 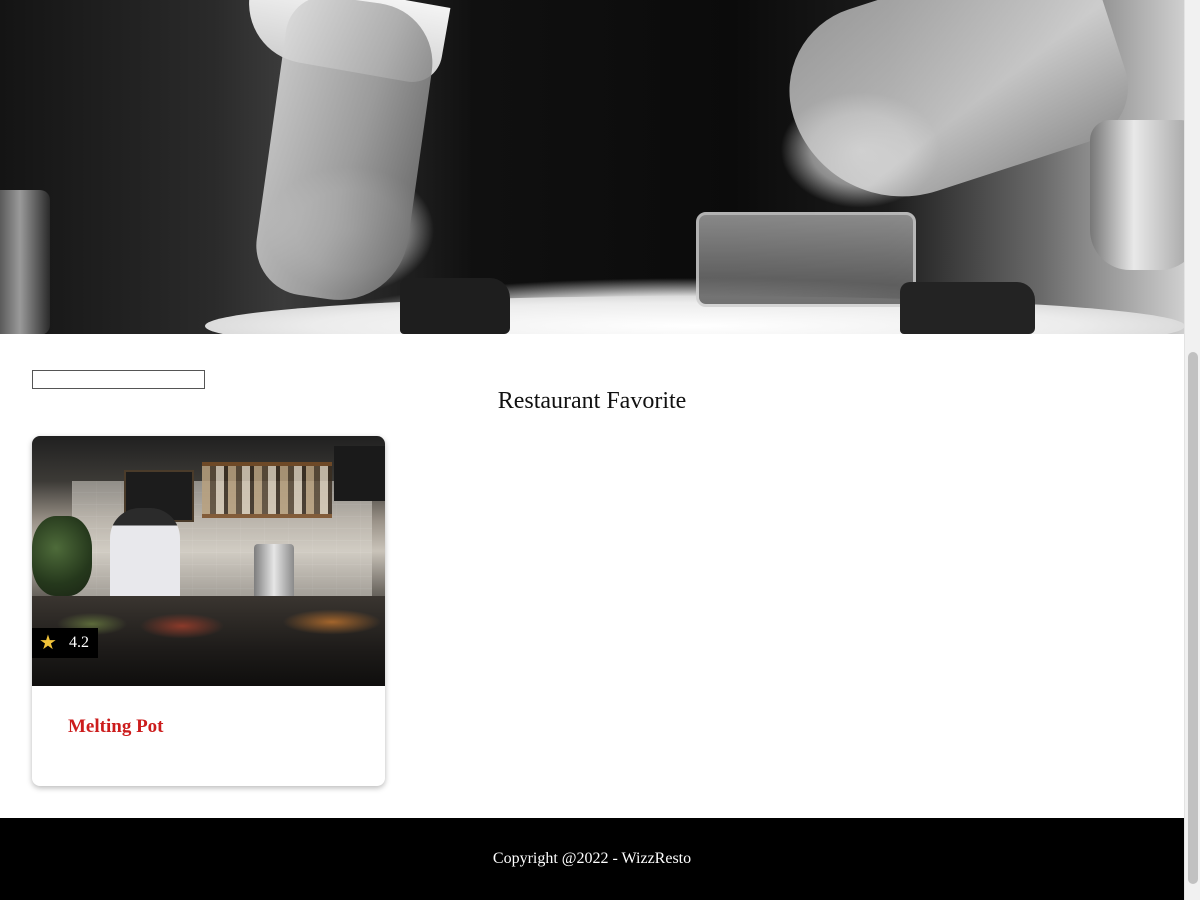 What do you see at coordinates (118, 379) in the screenshot?
I see `search-input` at bounding box center [118, 379].